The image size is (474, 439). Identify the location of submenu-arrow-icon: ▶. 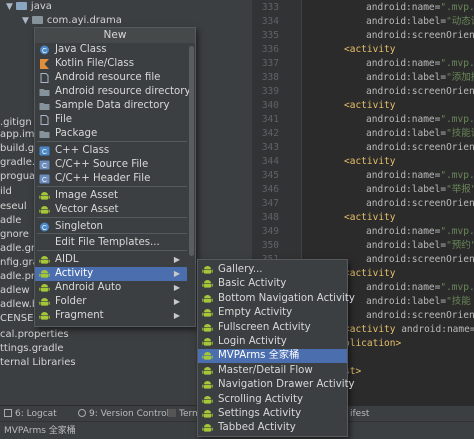
(176, 259).